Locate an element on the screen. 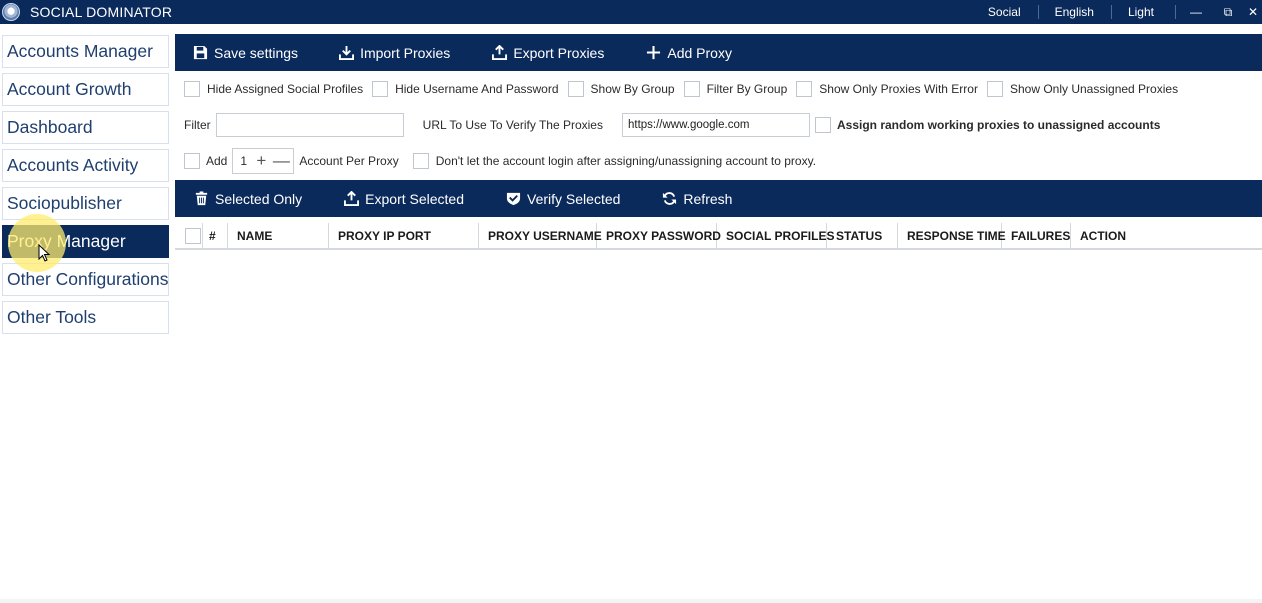  shield-check-icon is located at coordinates (513, 199).